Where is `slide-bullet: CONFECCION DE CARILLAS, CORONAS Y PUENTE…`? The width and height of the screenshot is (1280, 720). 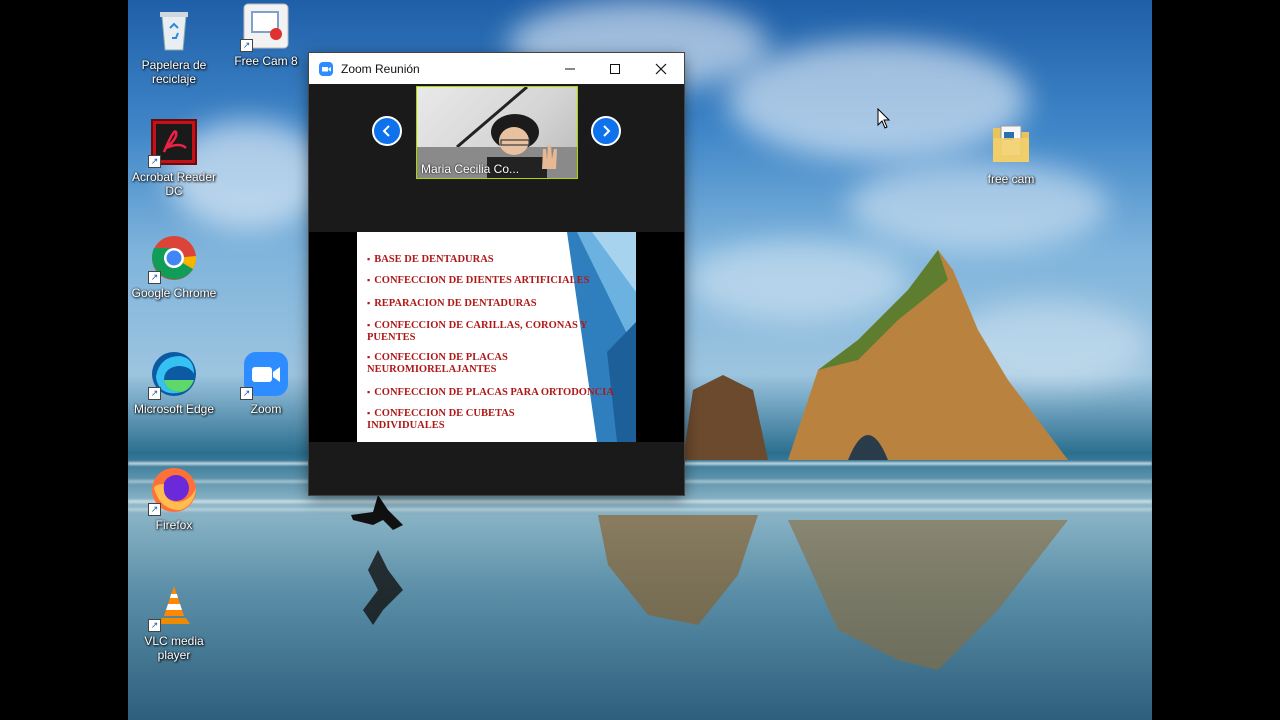 slide-bullet: CONFECCION DE CARILLAS, CORONAS Y PUENTE… is located at coordinates (487, 331).